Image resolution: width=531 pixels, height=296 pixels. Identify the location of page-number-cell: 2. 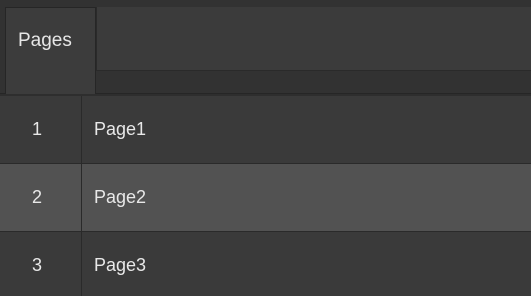
(41, 197).